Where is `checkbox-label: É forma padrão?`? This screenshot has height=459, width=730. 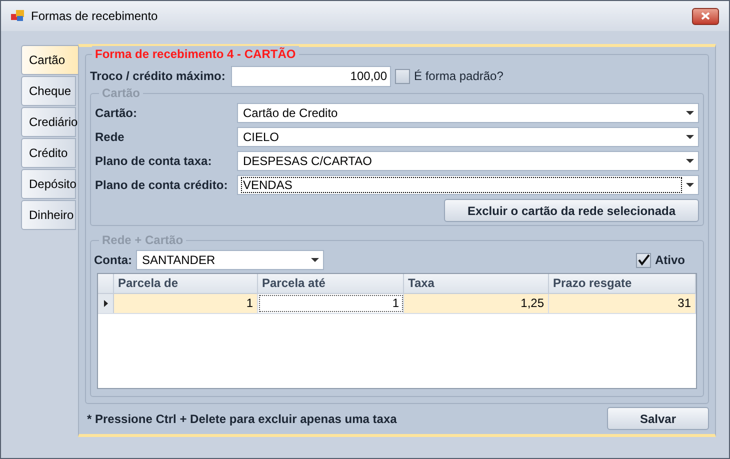
checkbox-label: É forma padrão? is located at coordinates (459, 76).